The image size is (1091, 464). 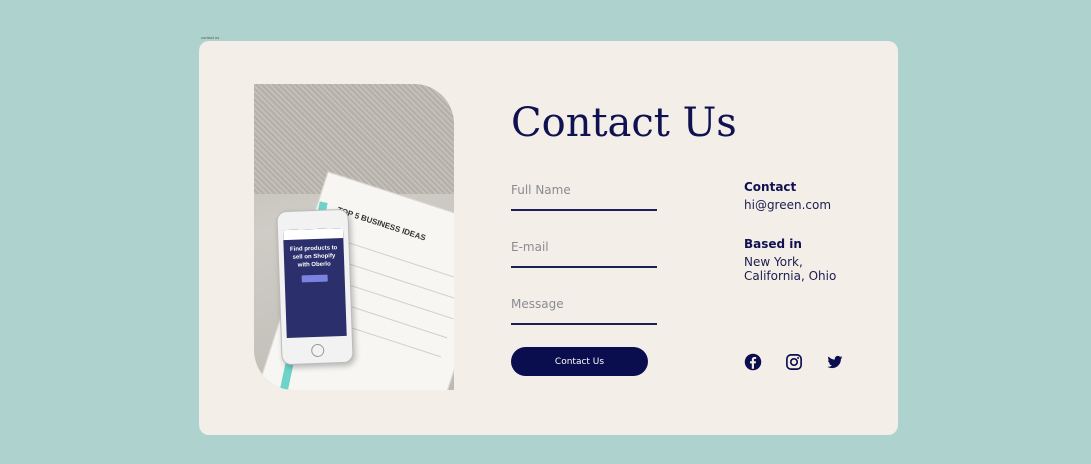 I want to click on contact-submit-button: Contact Us, so click(x=579, y=361).